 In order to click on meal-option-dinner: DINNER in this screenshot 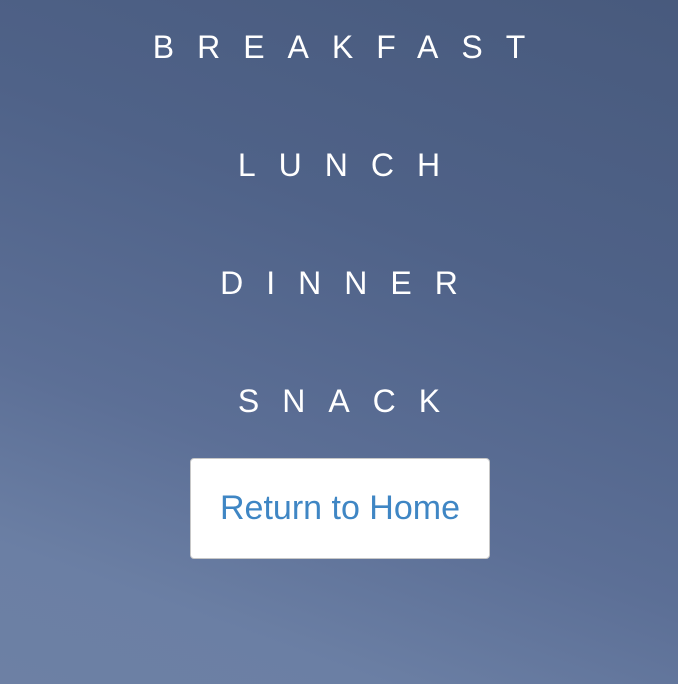, I will do `click(339, 283)`.